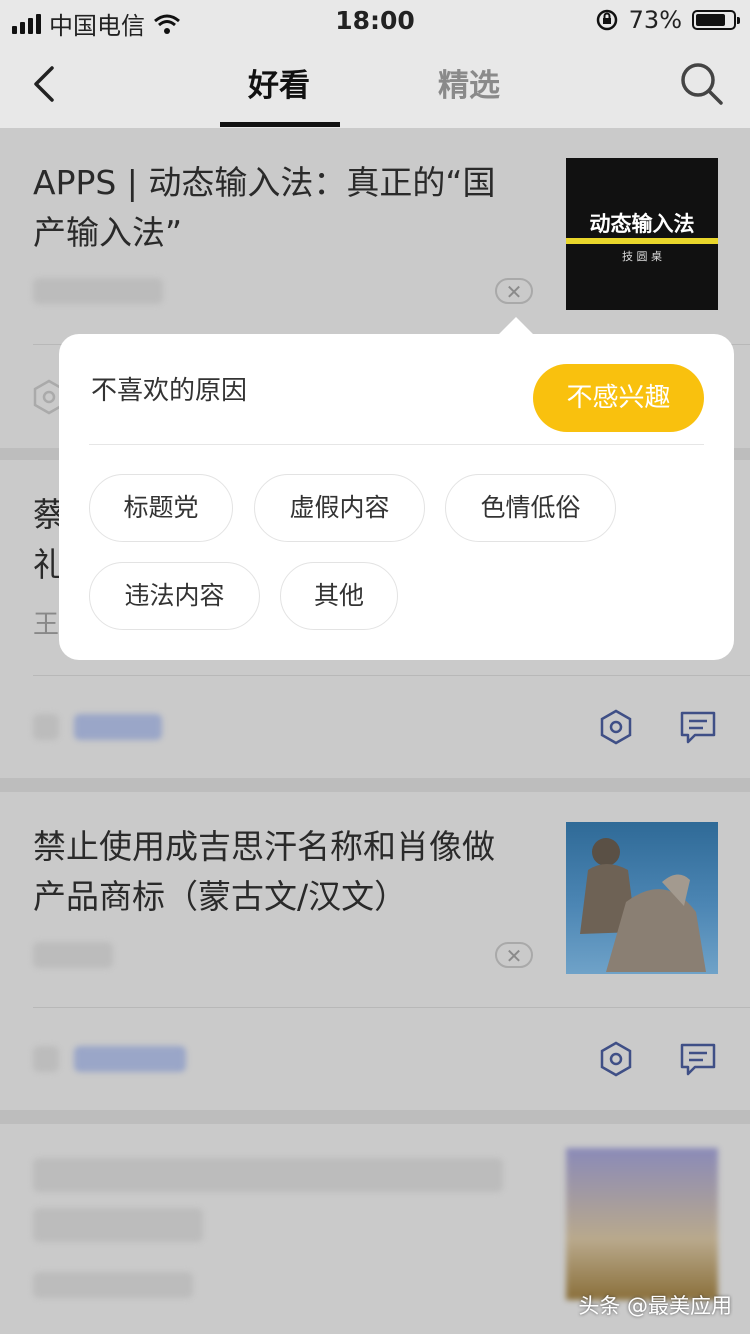 Image resolution: width=750 pixels, height=1334 pixels. What do you see at coordinates (264, 182) in the screenshot?
I see `article-title-line: APPS | 动态输入法：真正的“国` at bounding box center [264, 182].